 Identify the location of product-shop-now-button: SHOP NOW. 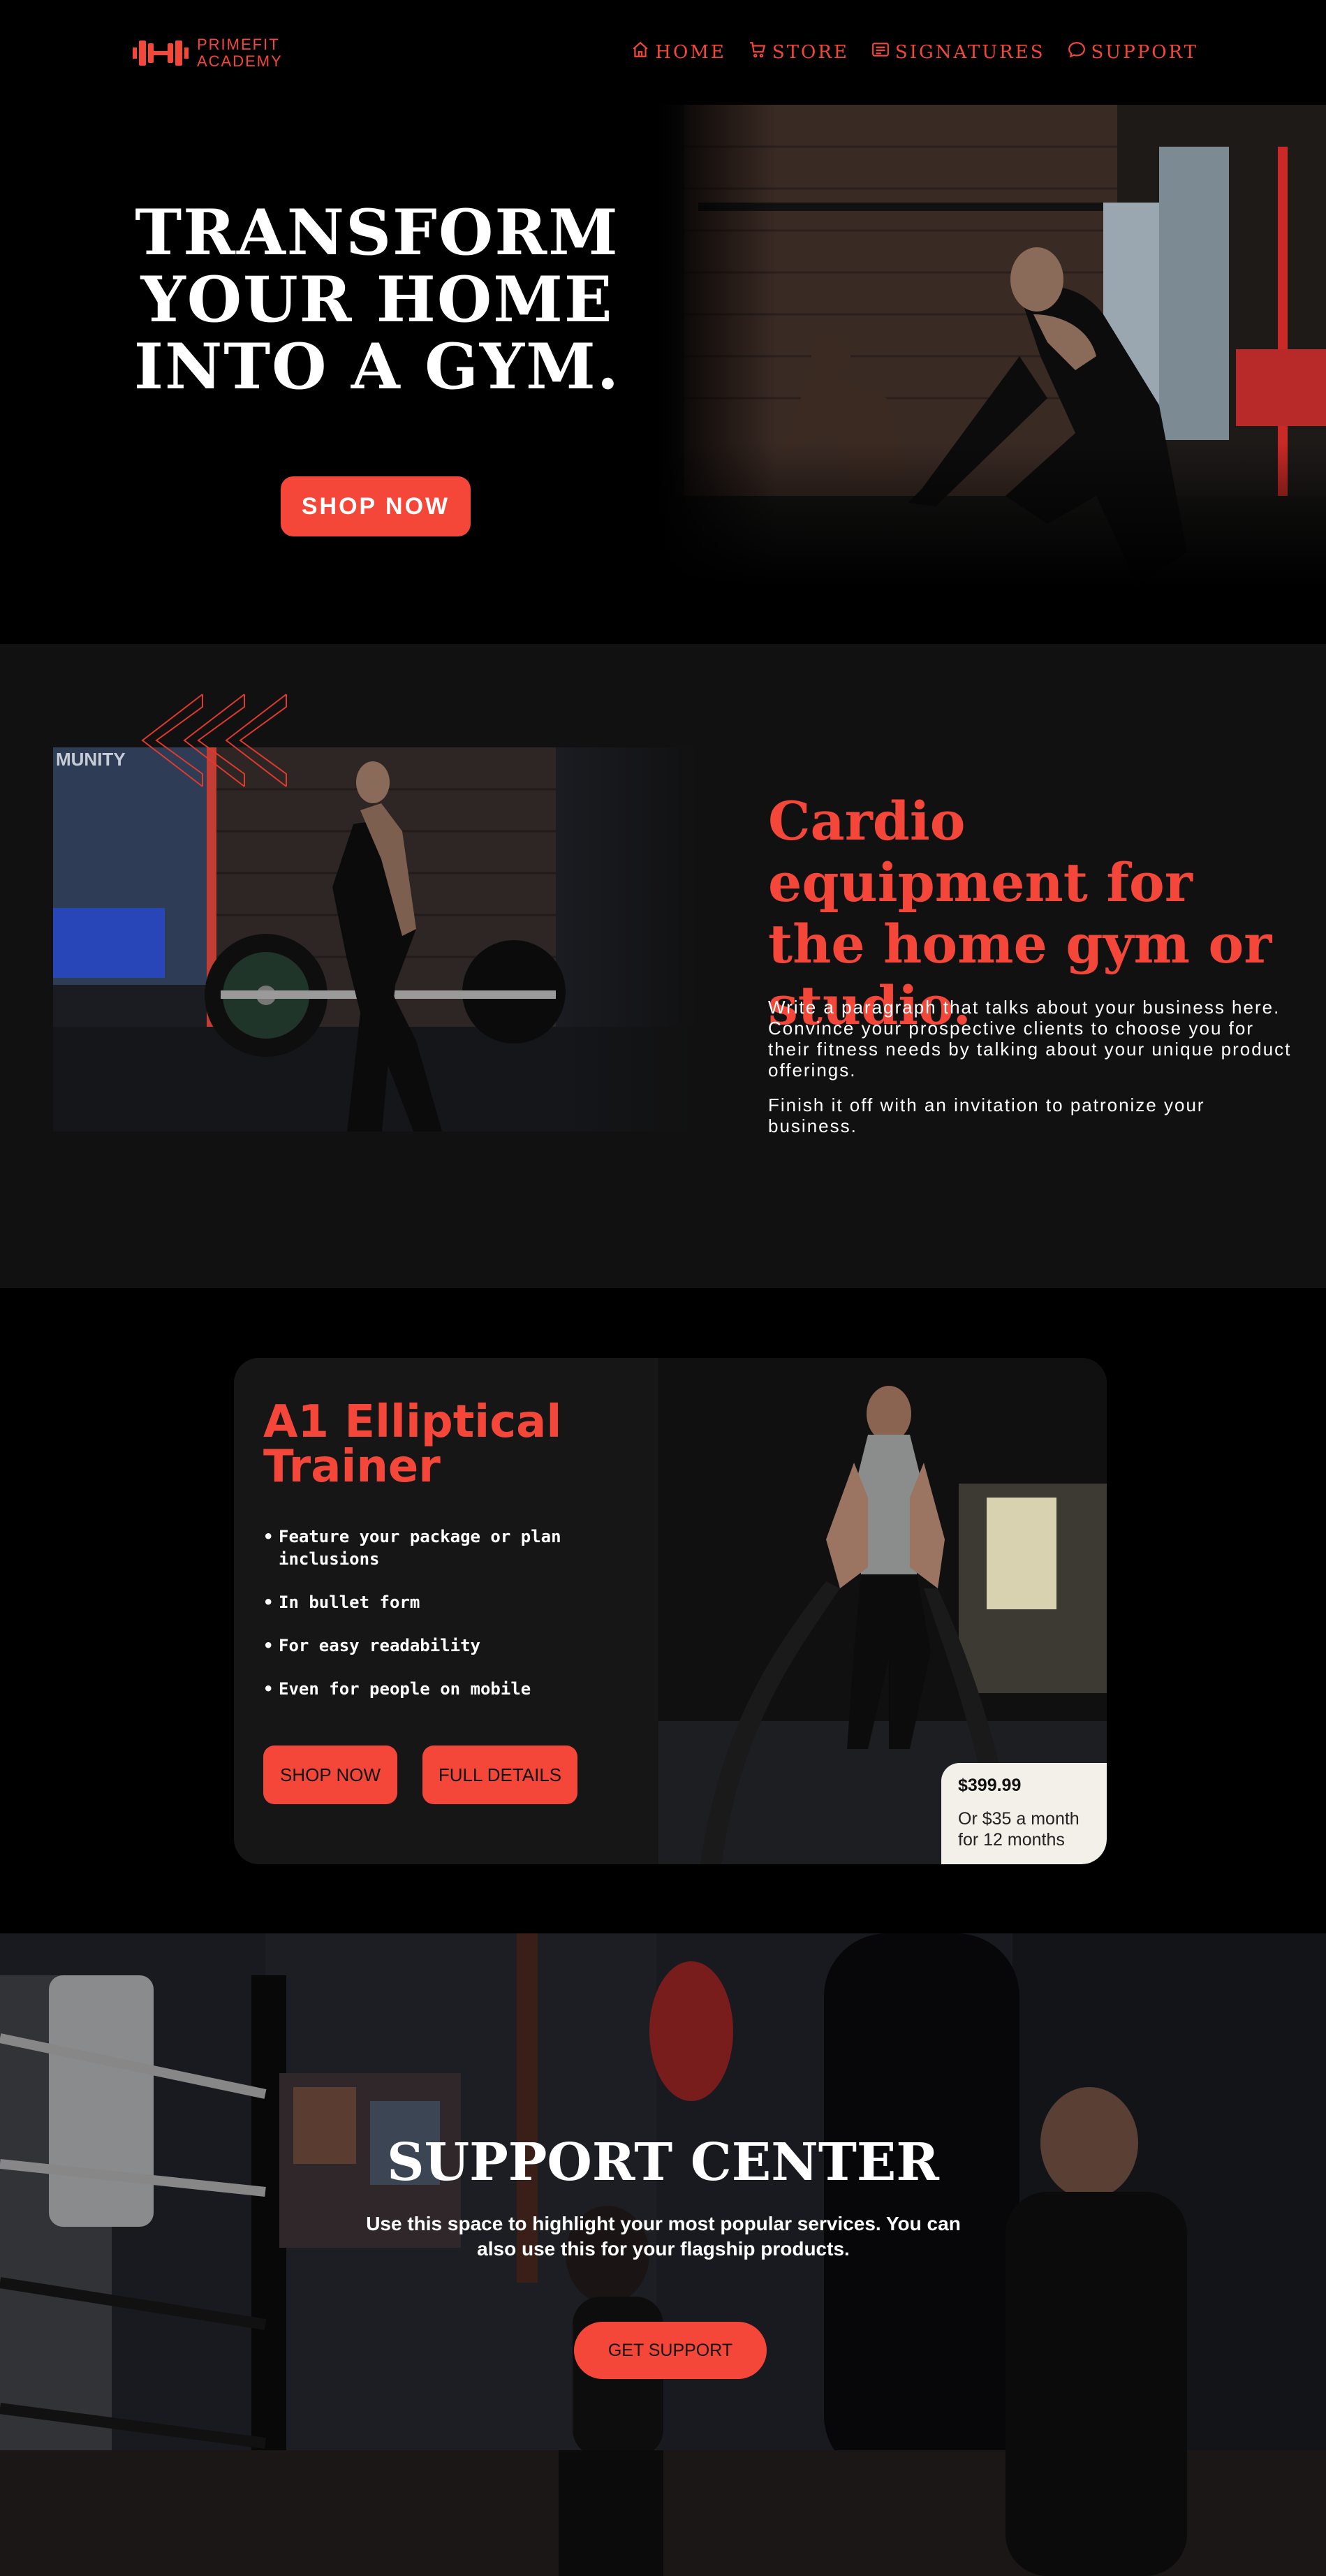
(330, 1775).